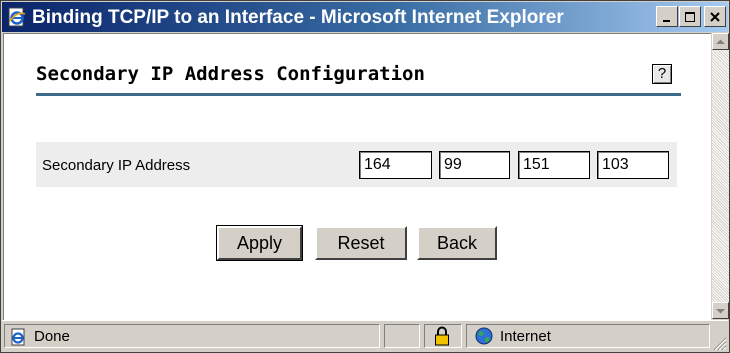  Describe the element at coordinates (457, 243) in the screenshot. I see `back-button: Back` at that location.